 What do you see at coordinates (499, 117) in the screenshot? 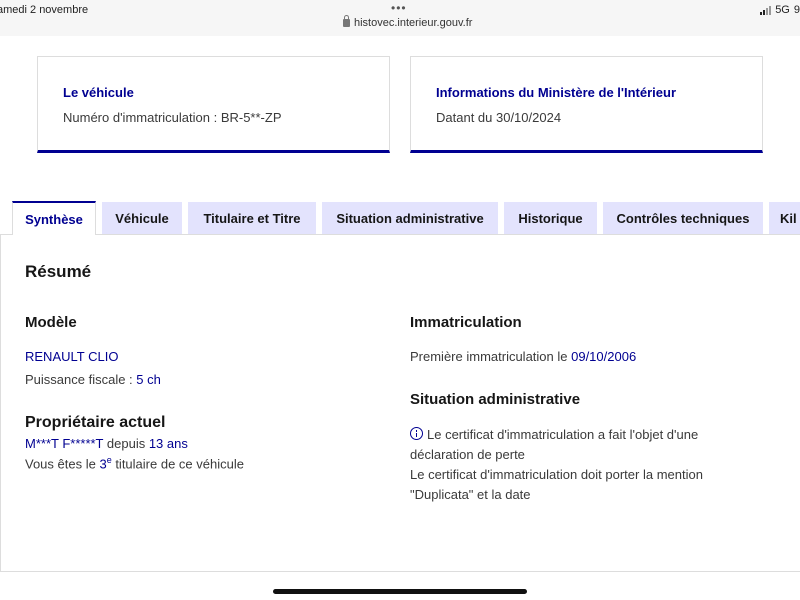
I see `ministry-date: Datant du 30/10/2024` at bounding box center [499, 117].